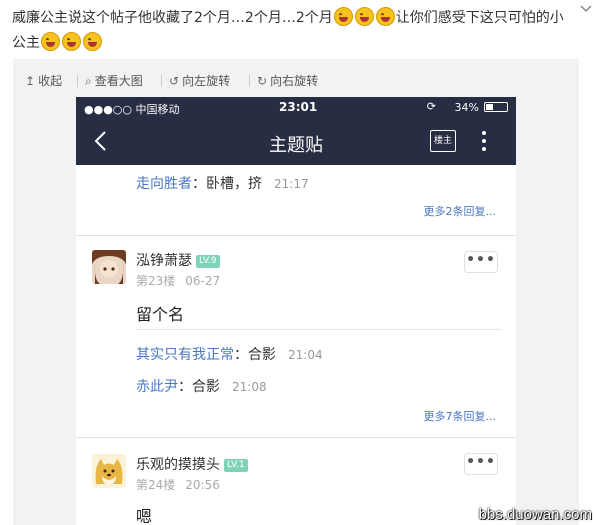  Describe the element at coordinates (30, 81) in the screenshot. I see `arrow-up-icon: ↥` at that location.